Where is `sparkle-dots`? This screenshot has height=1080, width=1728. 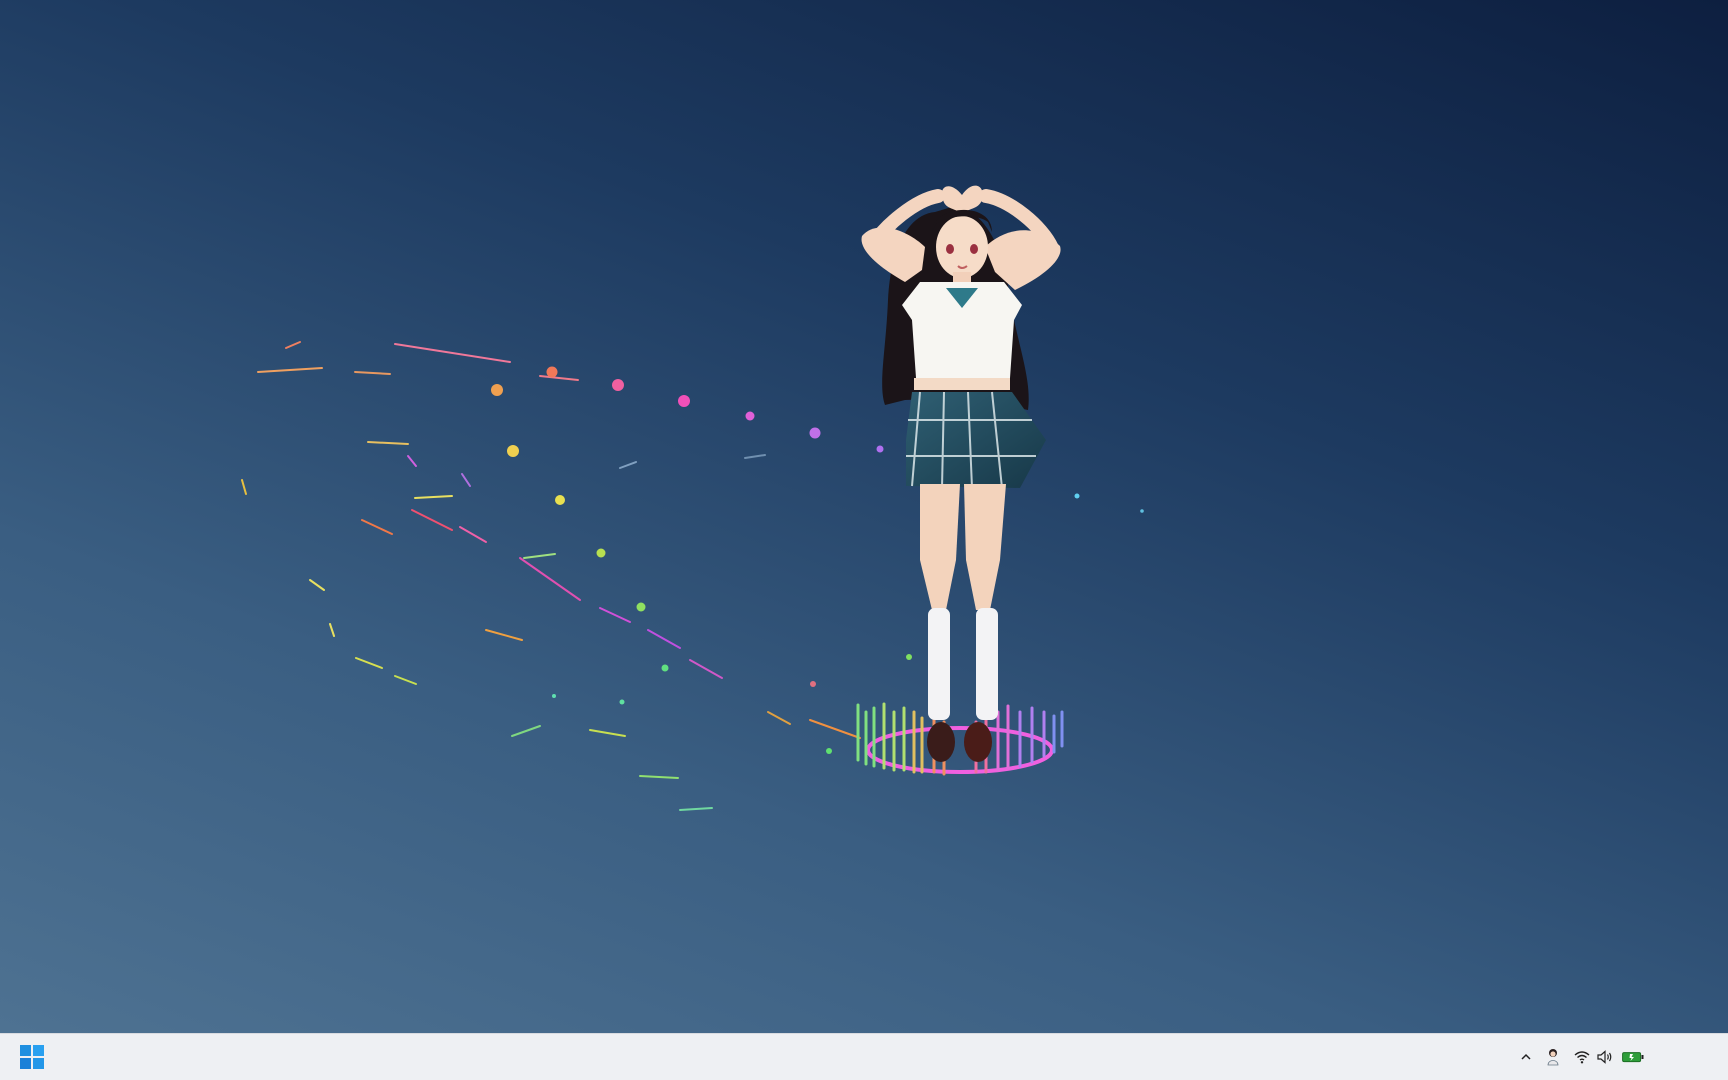 sparkle-dots is located at coordinates (817, 560).